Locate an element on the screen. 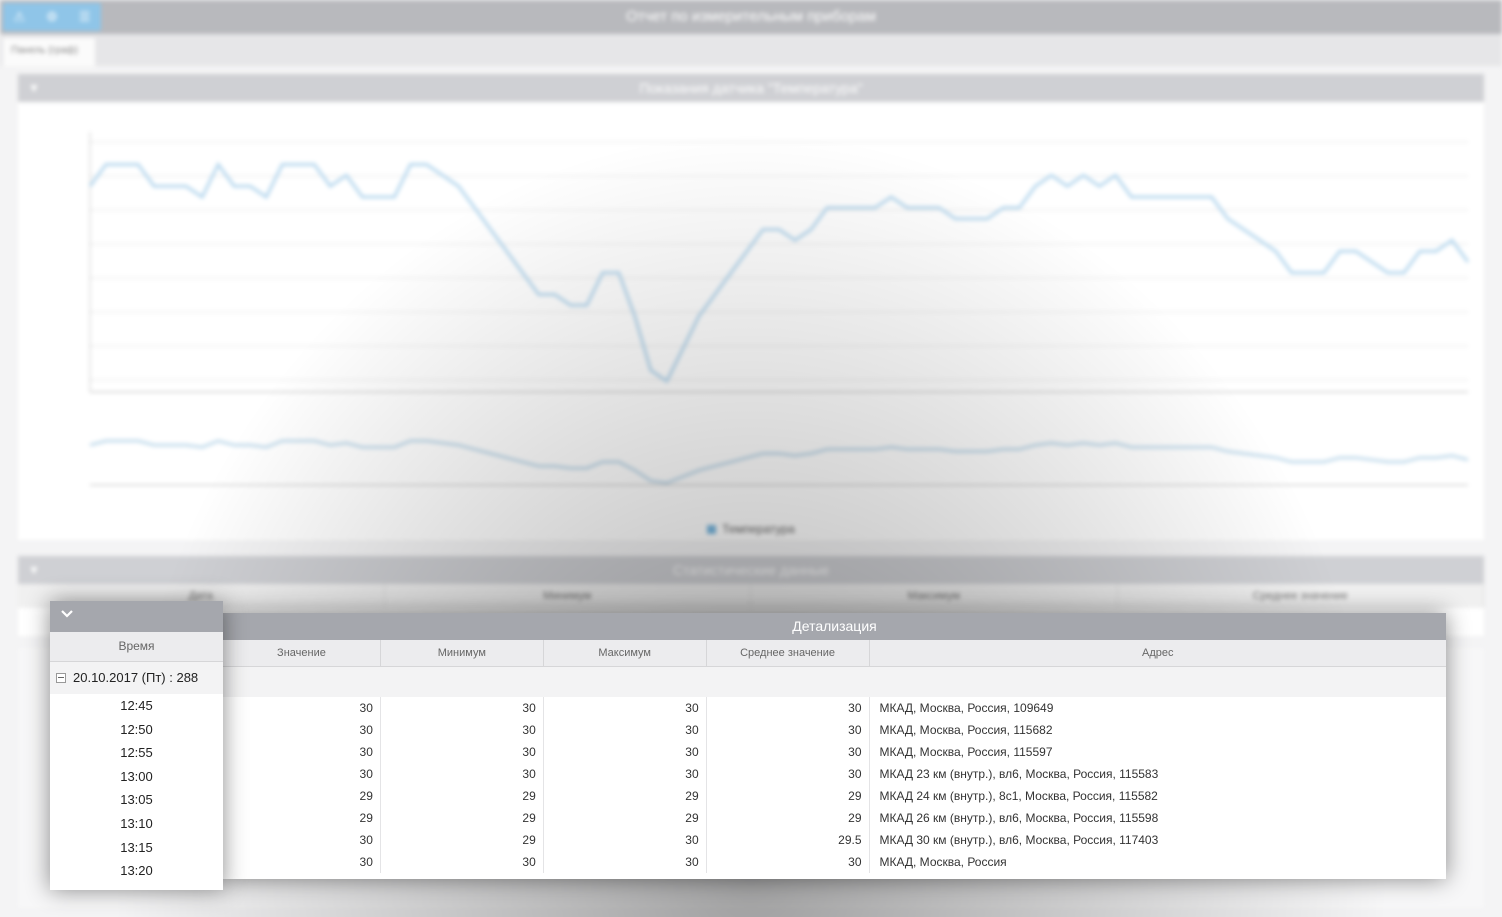 The width and height of the screenshot is (1502, 917). window-title: Отчет по измерительным приборам is located at coordinates (751, 16).